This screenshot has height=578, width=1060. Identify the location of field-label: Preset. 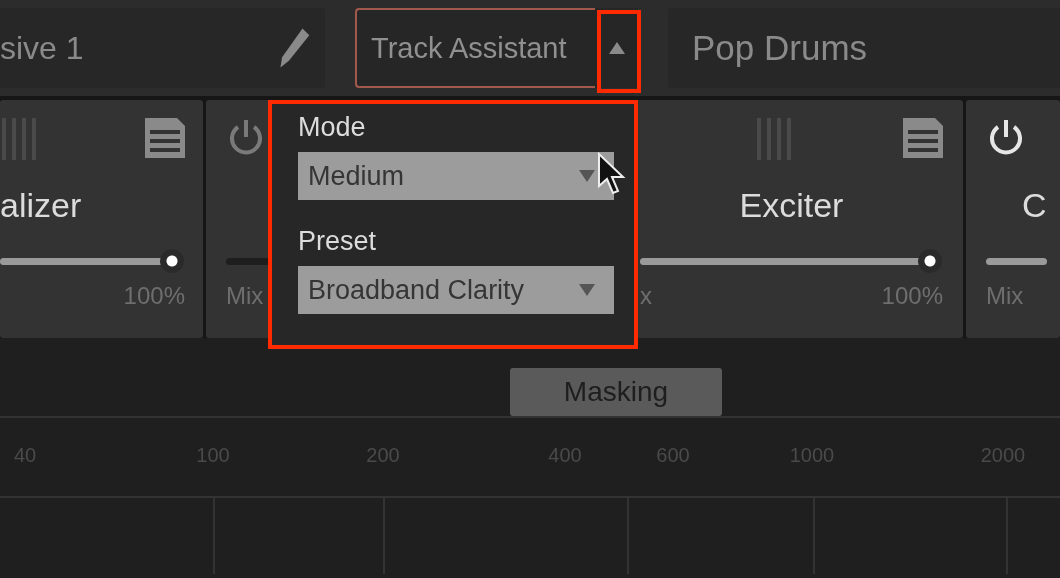
(338, 242).